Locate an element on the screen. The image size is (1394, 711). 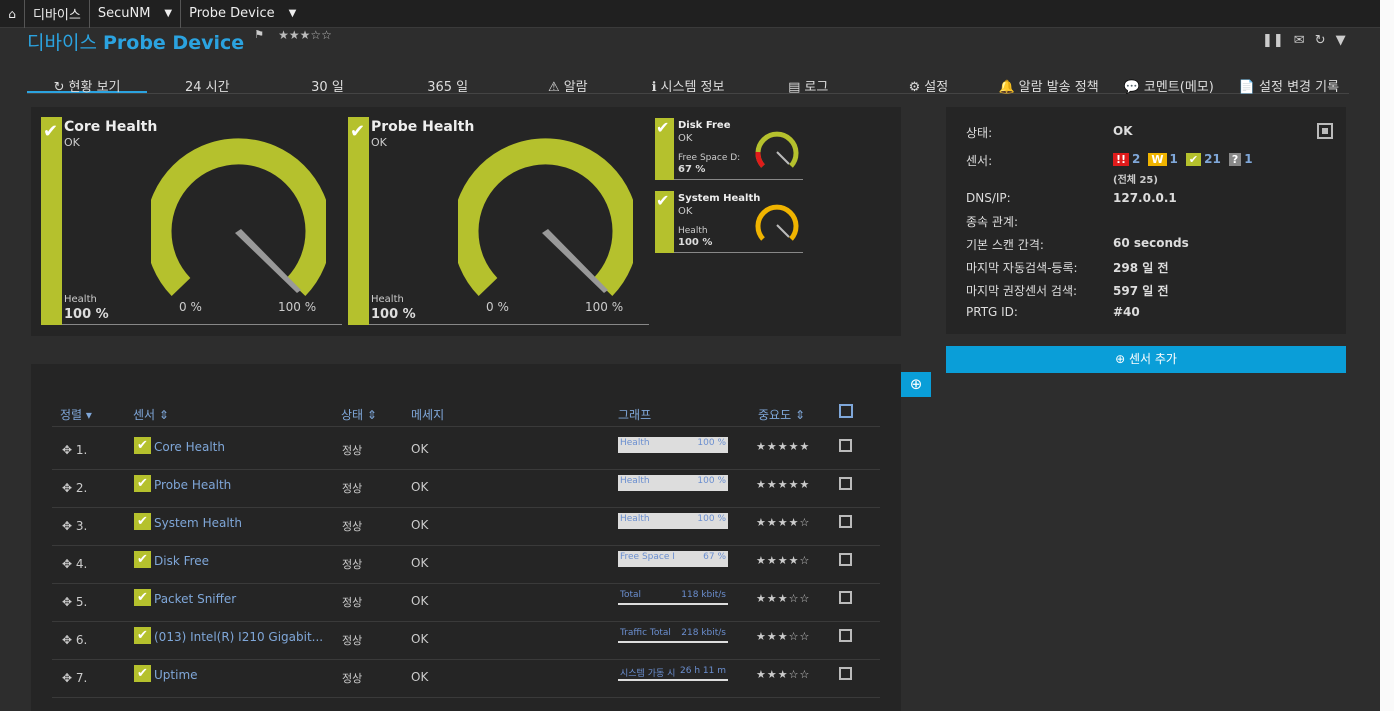
comment-icon: 💬 is located at coordinates (1131, 87).